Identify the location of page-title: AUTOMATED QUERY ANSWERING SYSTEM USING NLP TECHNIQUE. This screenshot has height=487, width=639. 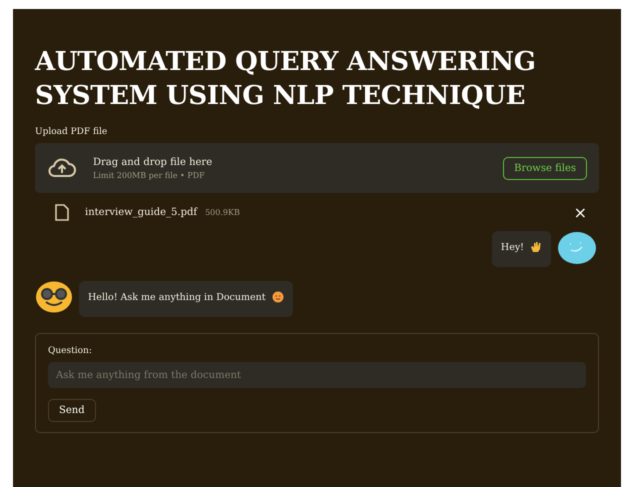
(286, 79).